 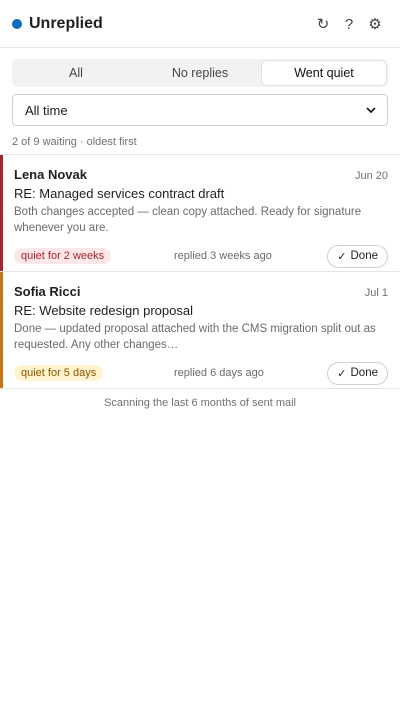 What do you see at coordinates (324, 73) in the screenshot?
I see `tab-went-quiet: Went quiet` at bounding box center [324, 73].